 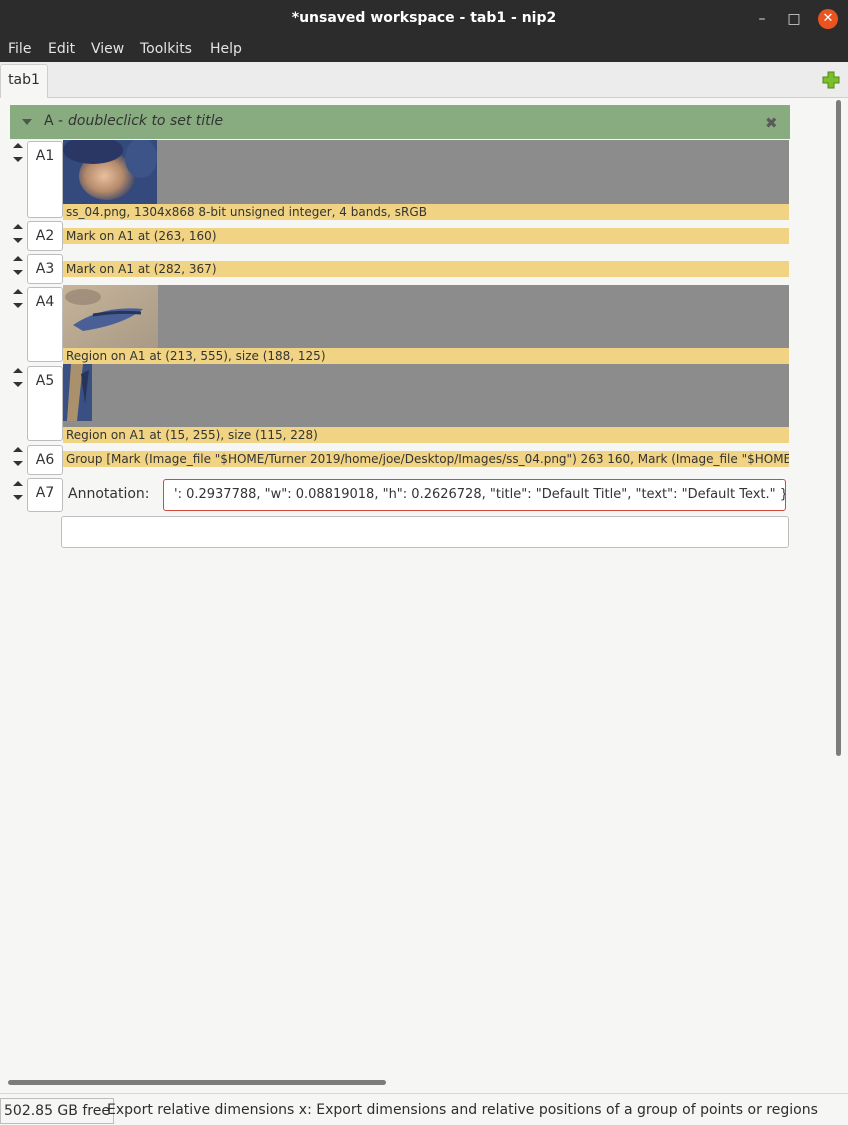 I want to click on image-thumbnail-A5, so click(x=77, y=392).